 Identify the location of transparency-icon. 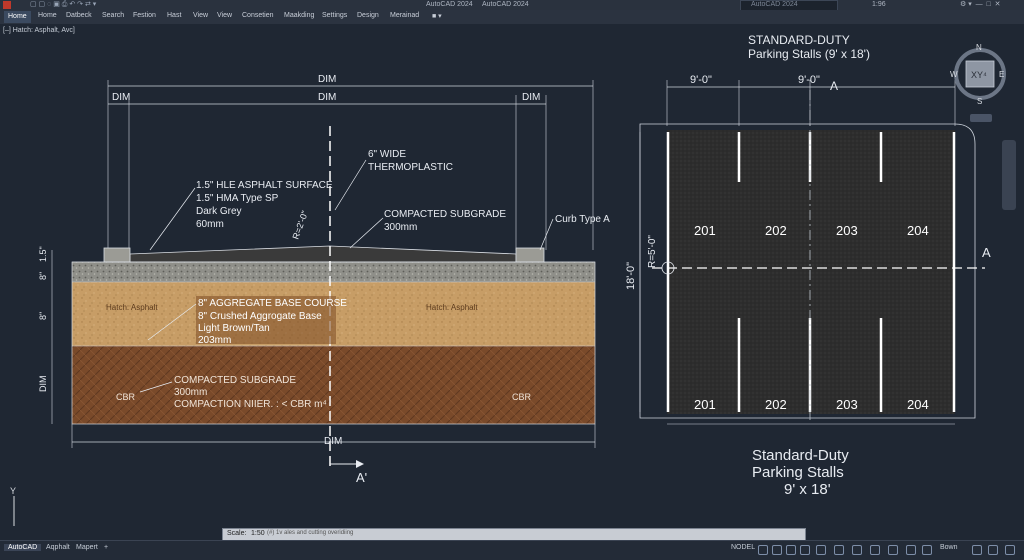
(875, 550).